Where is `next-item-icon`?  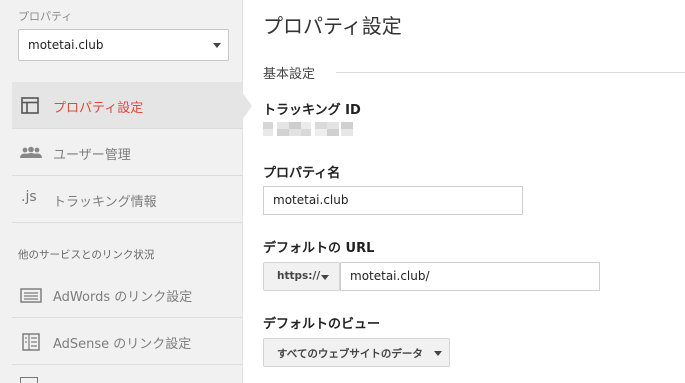
next-item-icon is located at coordinates (29, 380).